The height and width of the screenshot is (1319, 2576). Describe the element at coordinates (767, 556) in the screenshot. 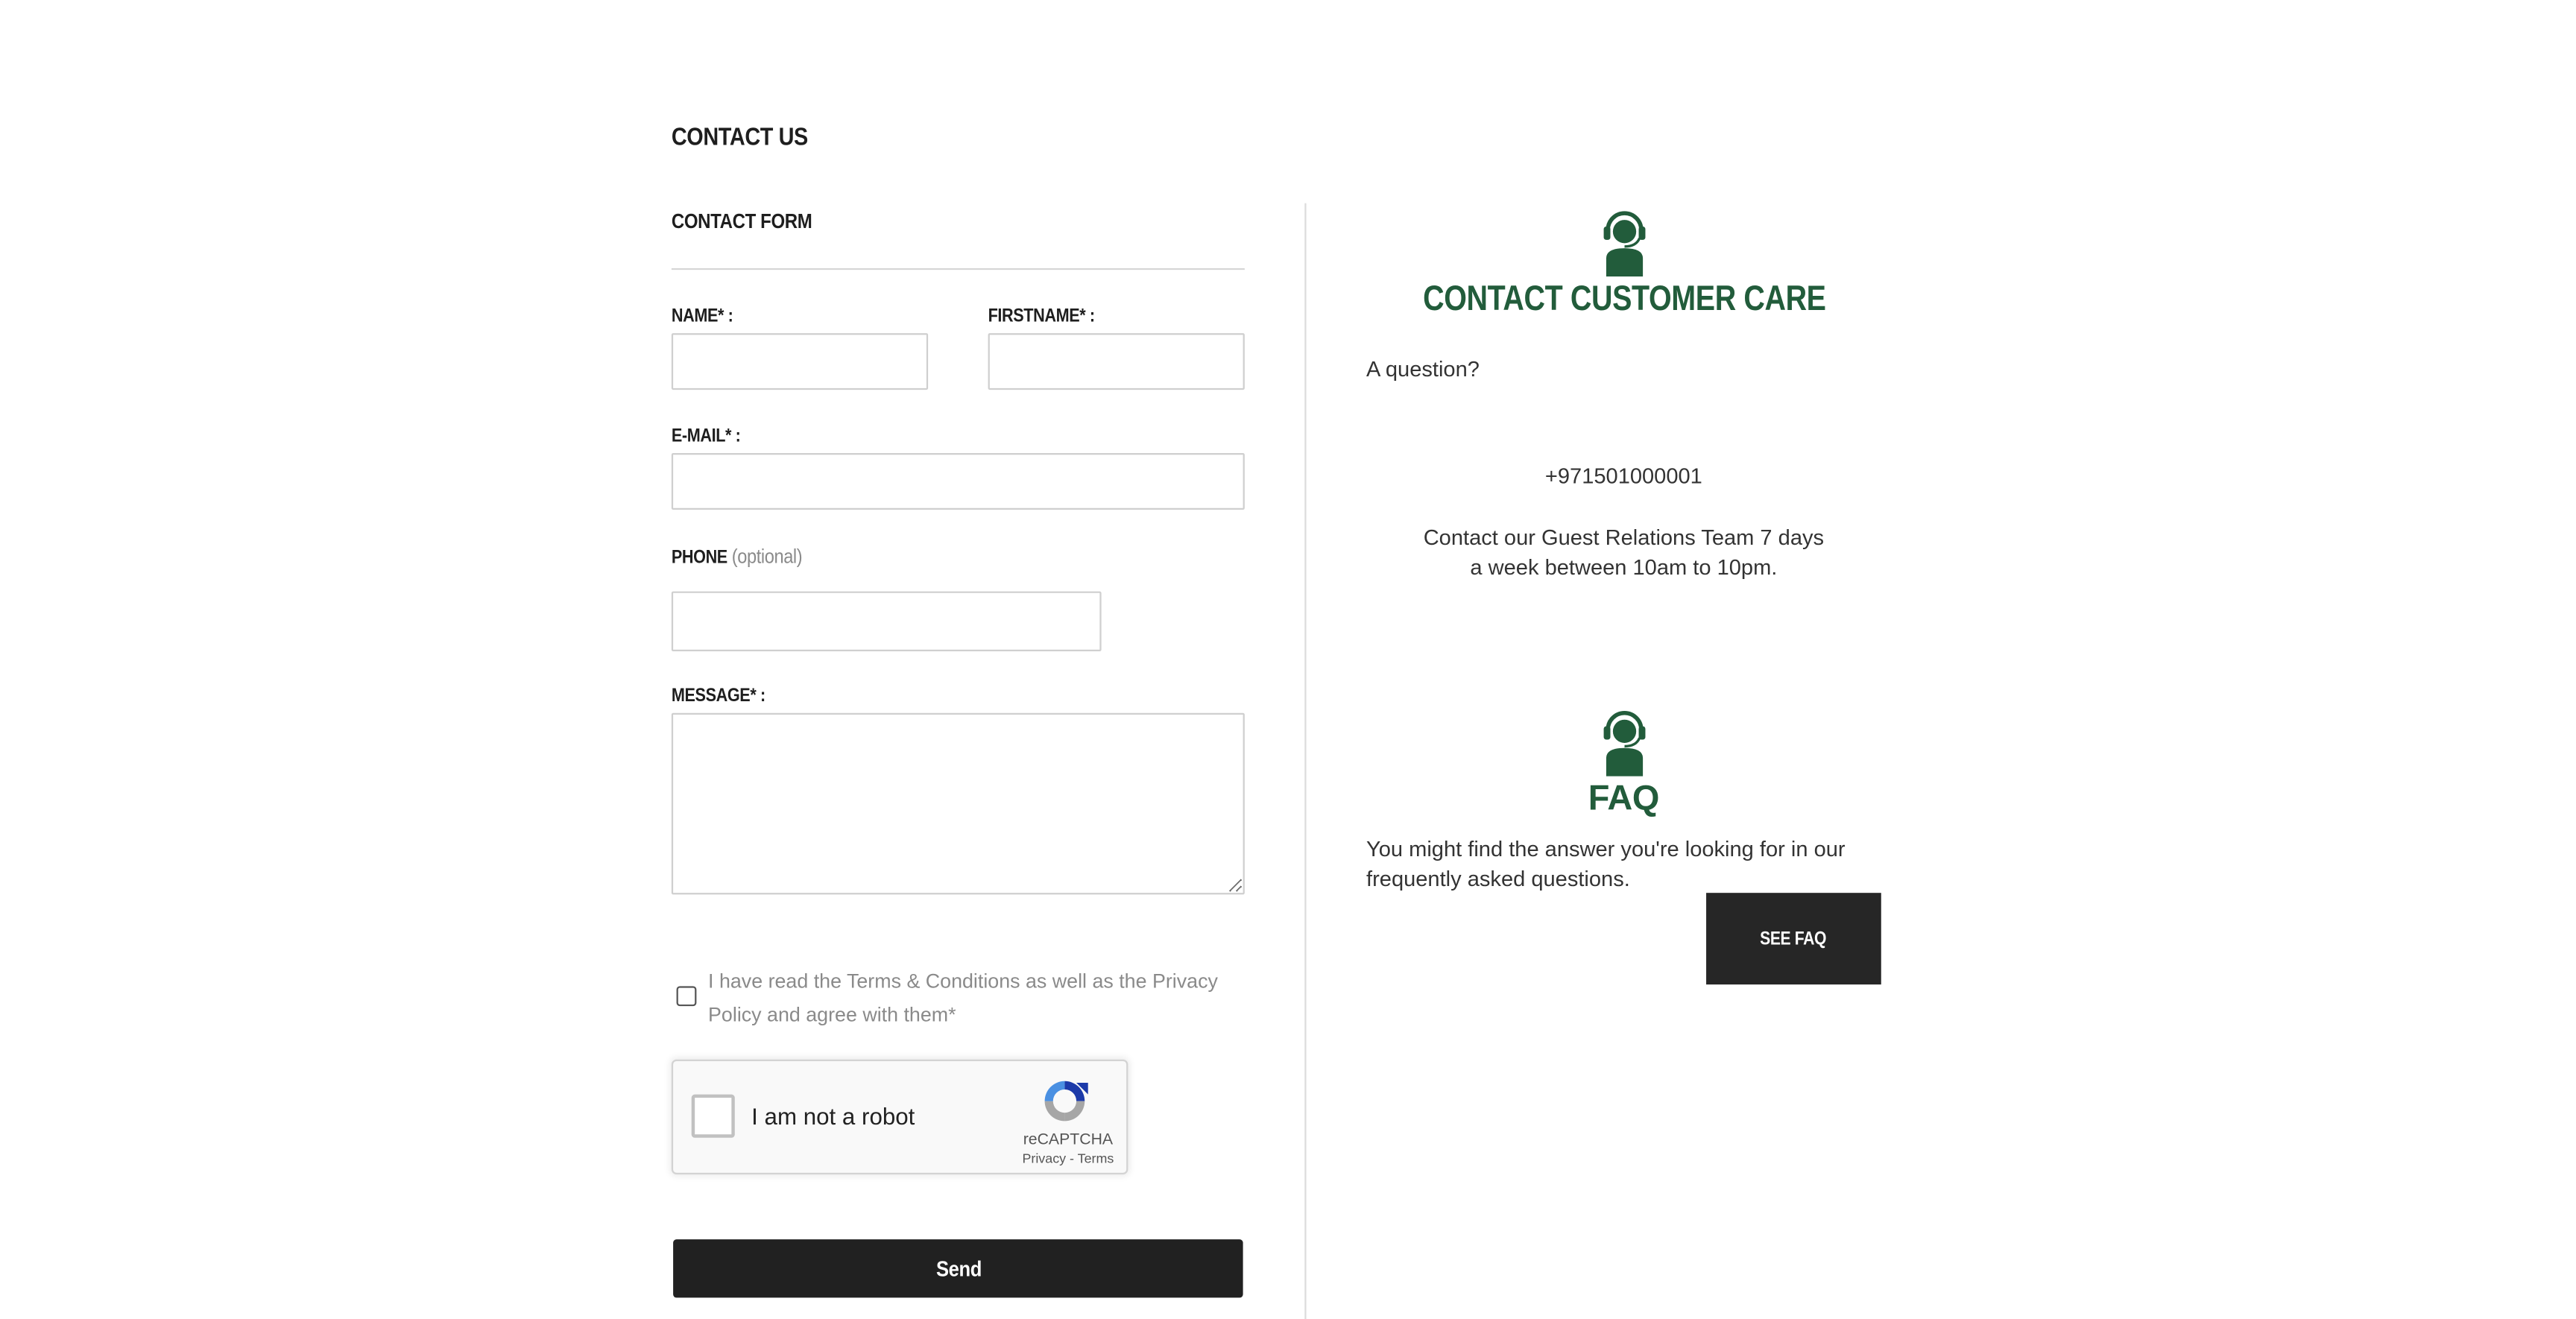

I see `phone-optional-hint: (optional)` at that location.